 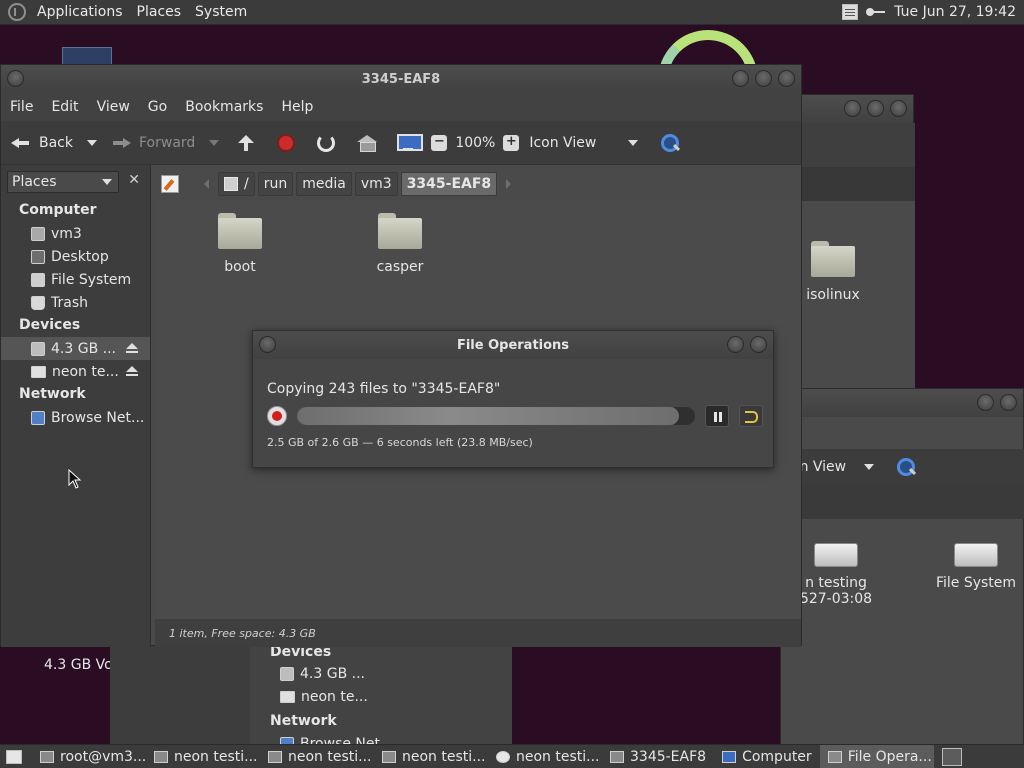 What do you see at coordinates (562, 143) in the screenshot?
I see `view-mode-select: Icon View` at bounding box center [562, 143].